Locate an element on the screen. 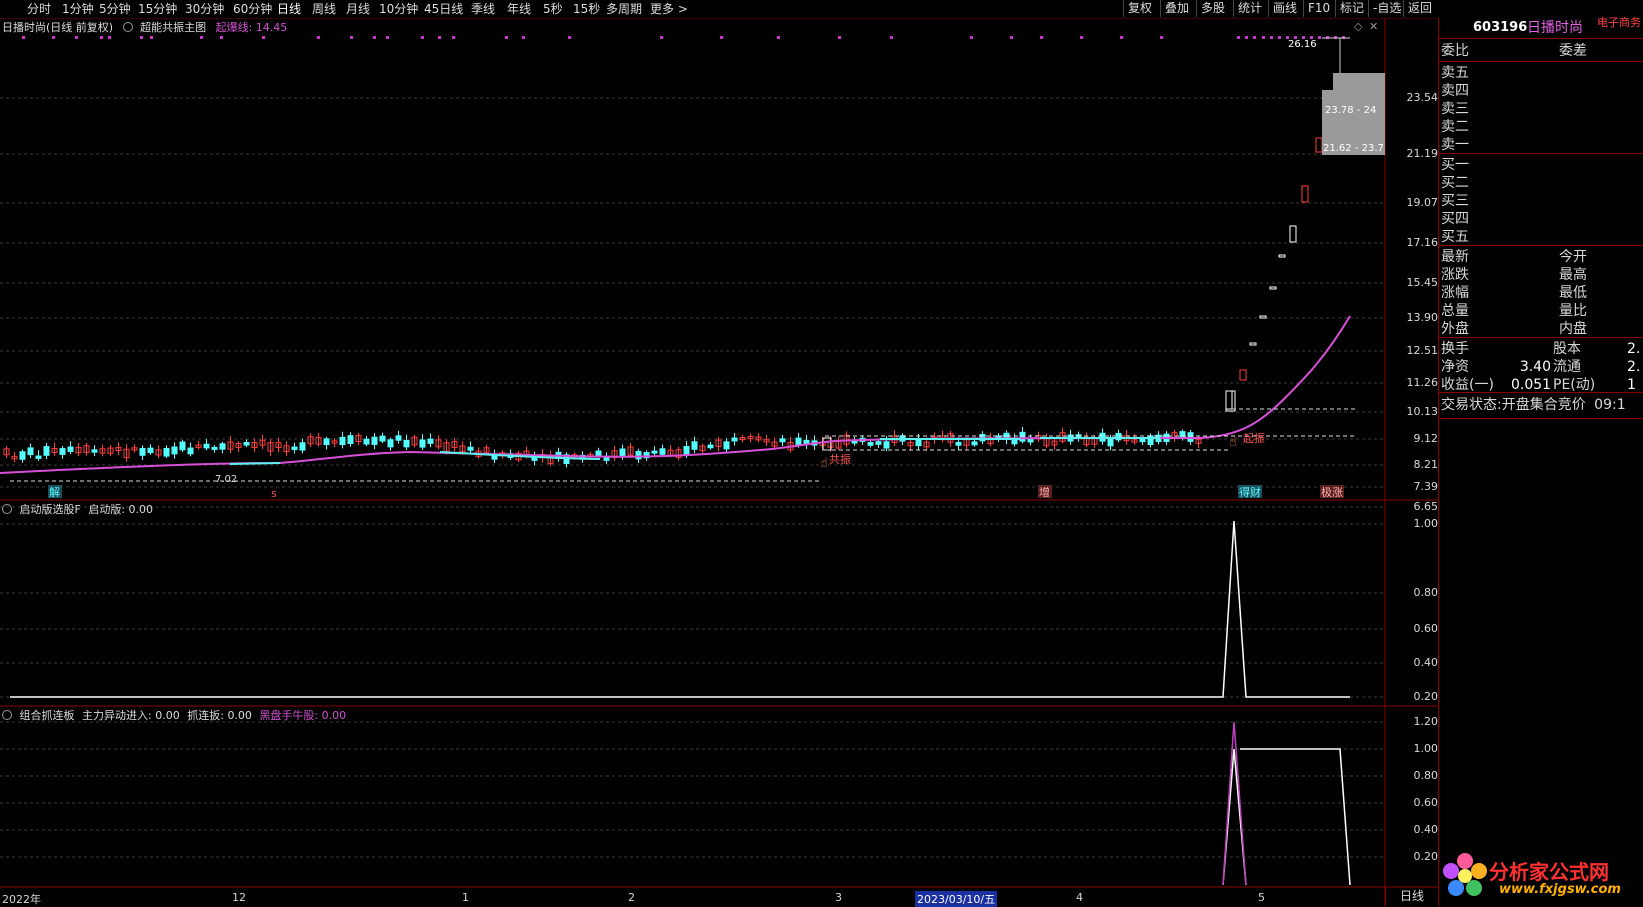 This screenshot has height=907, width=1643. quote-label: 总量 is located at coordinates (1455, 311).